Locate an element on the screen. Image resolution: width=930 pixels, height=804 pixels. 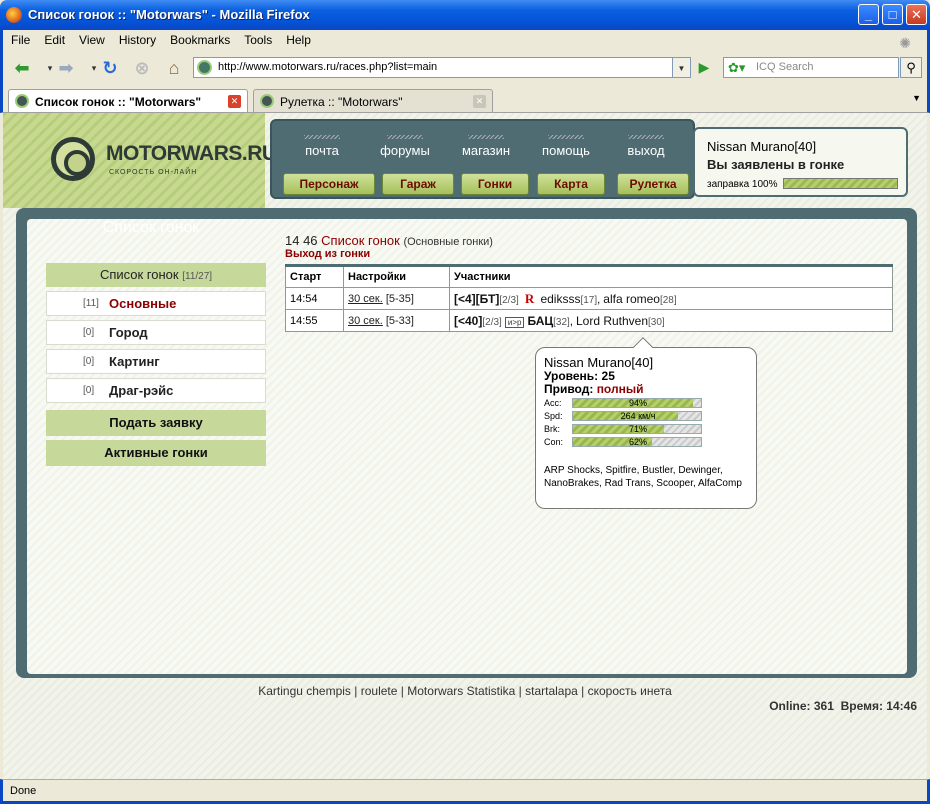
nav-garage-button: Гараж is located at coordinates (418, 184).